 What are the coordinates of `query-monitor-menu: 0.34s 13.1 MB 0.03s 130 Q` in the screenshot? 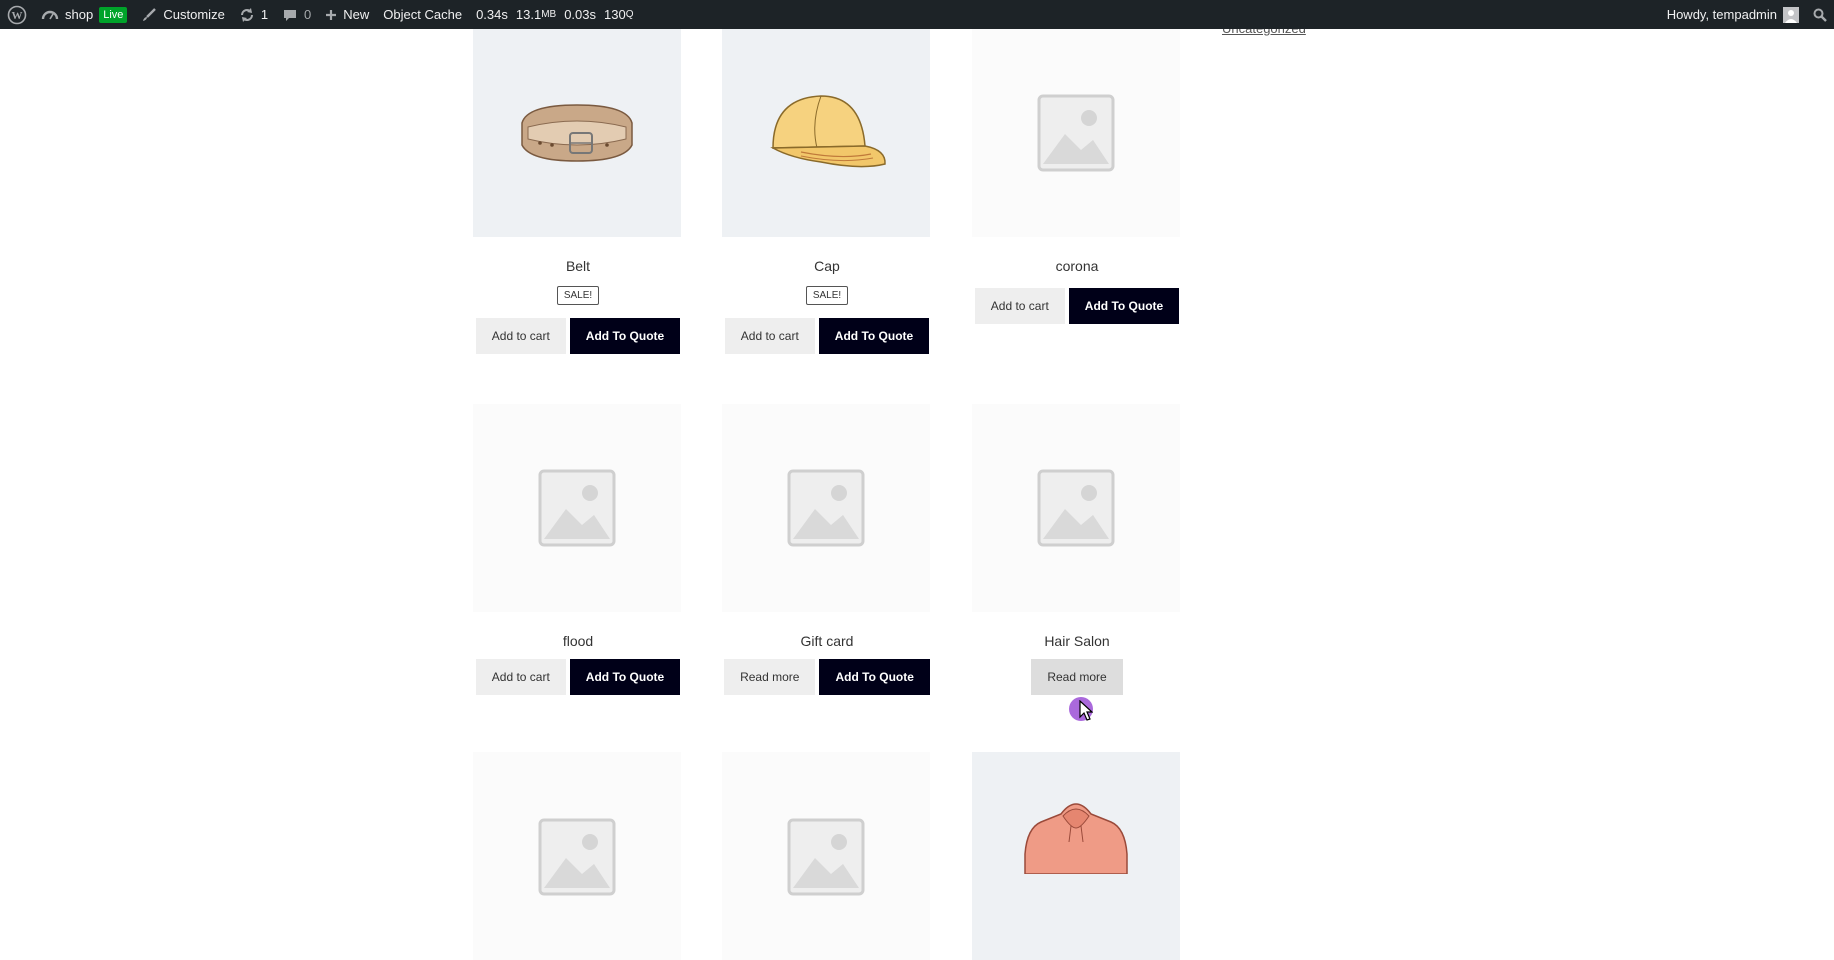 It's located at (554, 14).